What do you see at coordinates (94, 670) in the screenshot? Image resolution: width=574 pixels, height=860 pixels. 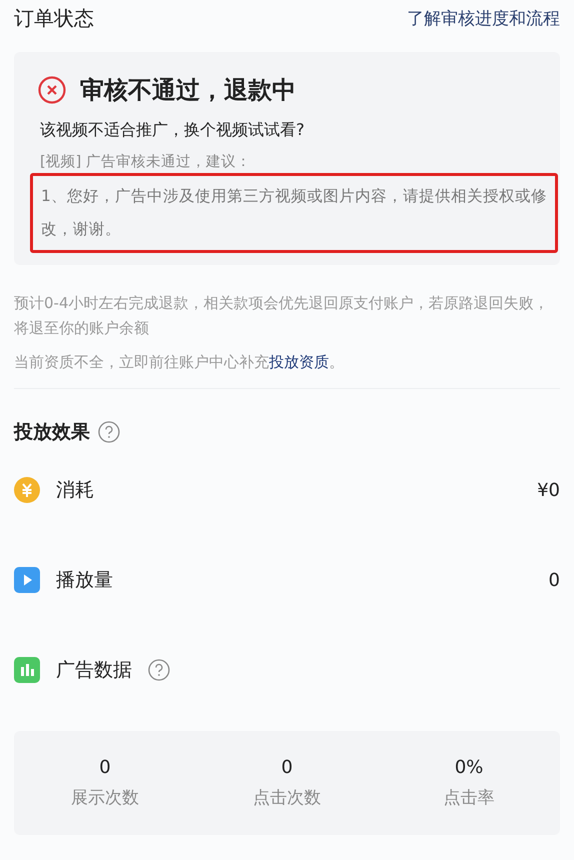 I see `metric-label: 广告数据` at bounding box center [94, 670].